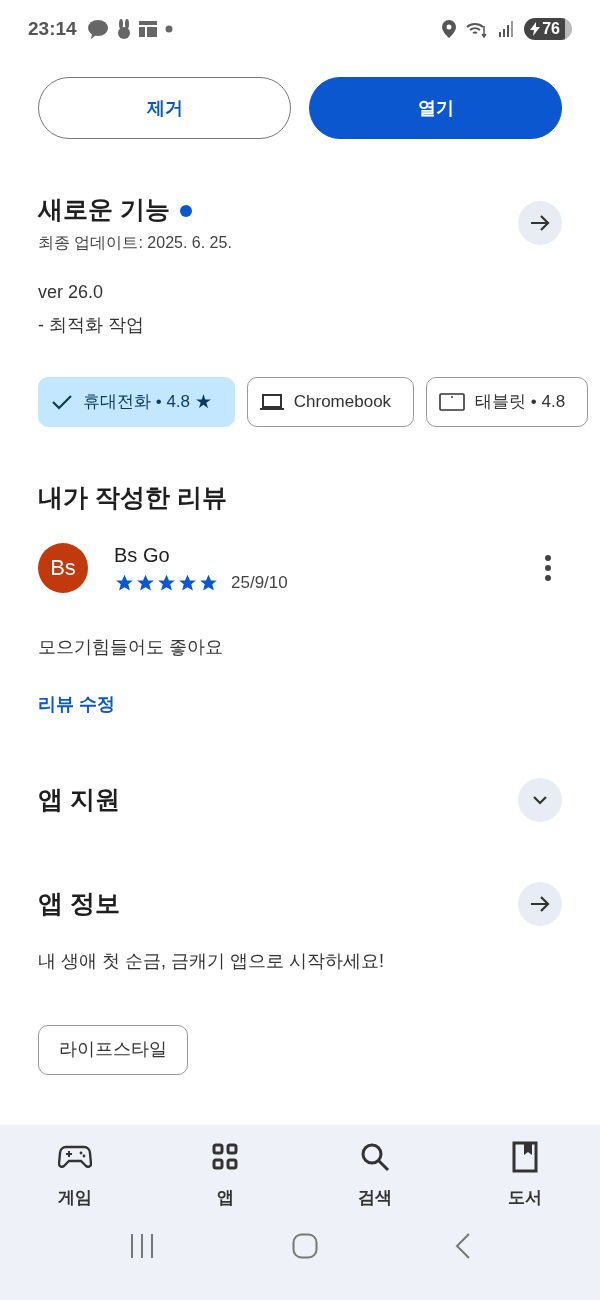 The height and width of the screenshot is (1300, 600). What do you see at coordinates (330, 401) in the screenshot?
I see `device-chip: Chromebook` at bounding box center [330, 401].